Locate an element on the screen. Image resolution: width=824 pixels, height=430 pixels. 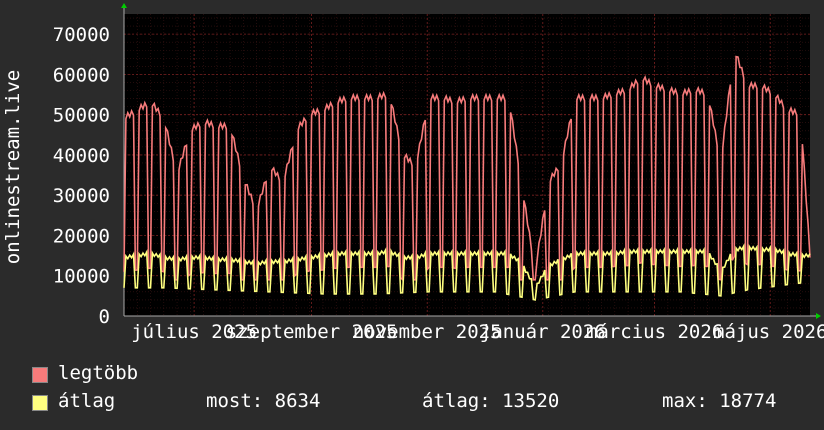
y-tick-label: 30000 is located at coordinates (81, 196).